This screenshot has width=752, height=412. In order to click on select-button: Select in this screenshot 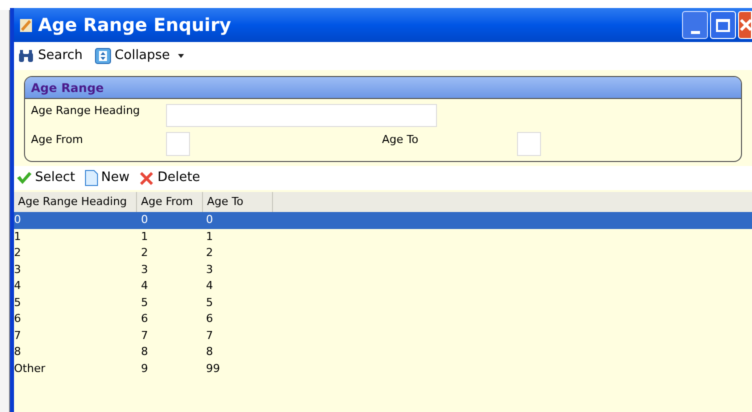, I will do `click(46, 178)`.